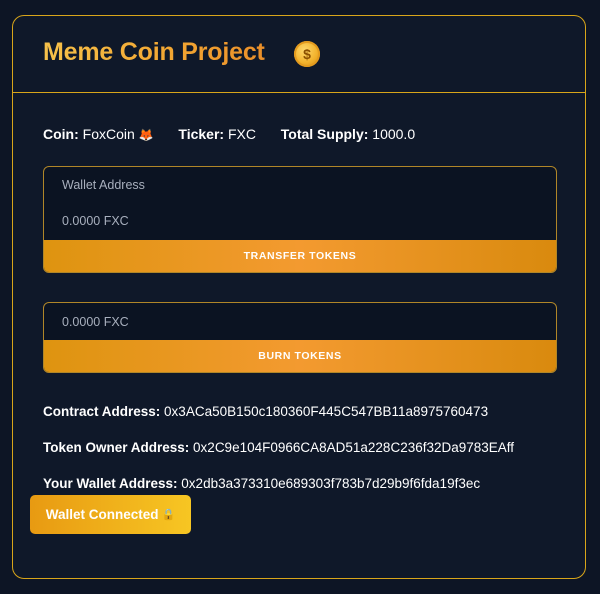 This screenshot has width=600, height=594. What do you see at coordinates (168, 515) in the screenshot?
I see `lock-icon: 🔒` at bounding box center [168, 515].